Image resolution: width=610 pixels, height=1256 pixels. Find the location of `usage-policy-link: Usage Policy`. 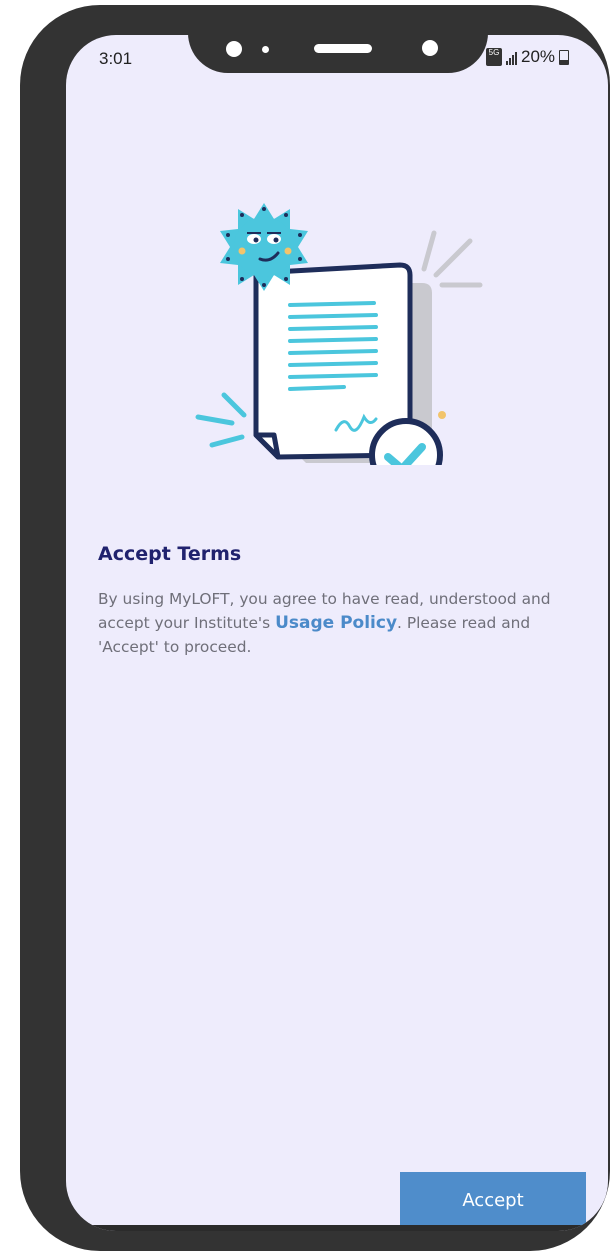

usage-policy-link: Usage Policy is located at coordinates (336, 623).